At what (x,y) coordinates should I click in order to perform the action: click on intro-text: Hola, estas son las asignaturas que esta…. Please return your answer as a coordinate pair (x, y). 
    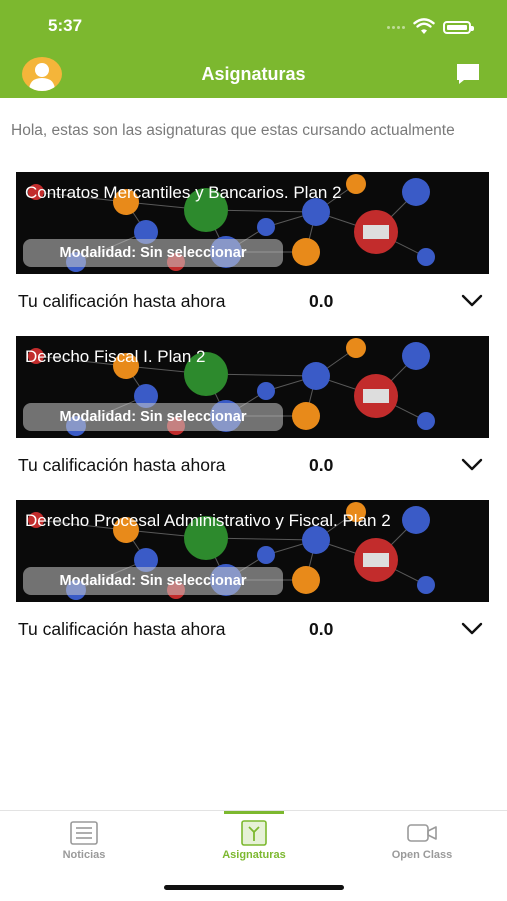
    Looking at the image, I should click on (233, 130).